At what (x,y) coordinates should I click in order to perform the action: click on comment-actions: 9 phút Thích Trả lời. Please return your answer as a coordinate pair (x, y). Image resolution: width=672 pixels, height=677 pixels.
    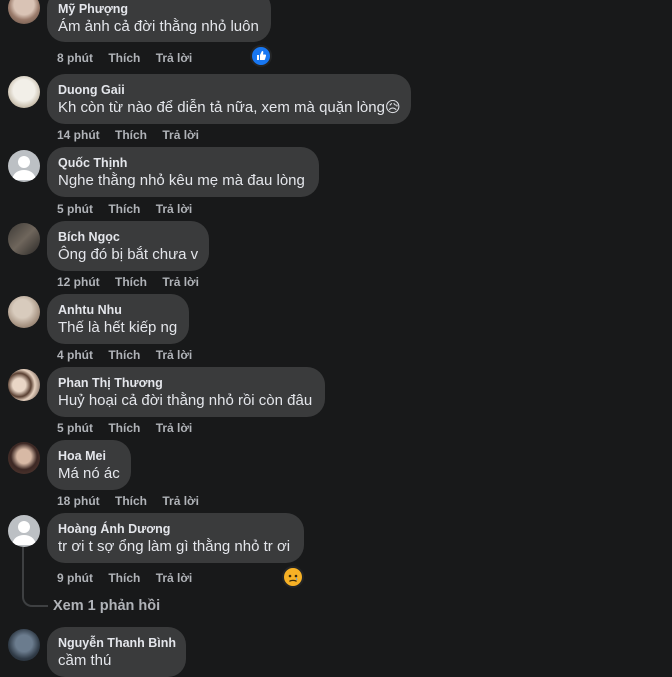
    Looking at the image, I should click on (130, 578).